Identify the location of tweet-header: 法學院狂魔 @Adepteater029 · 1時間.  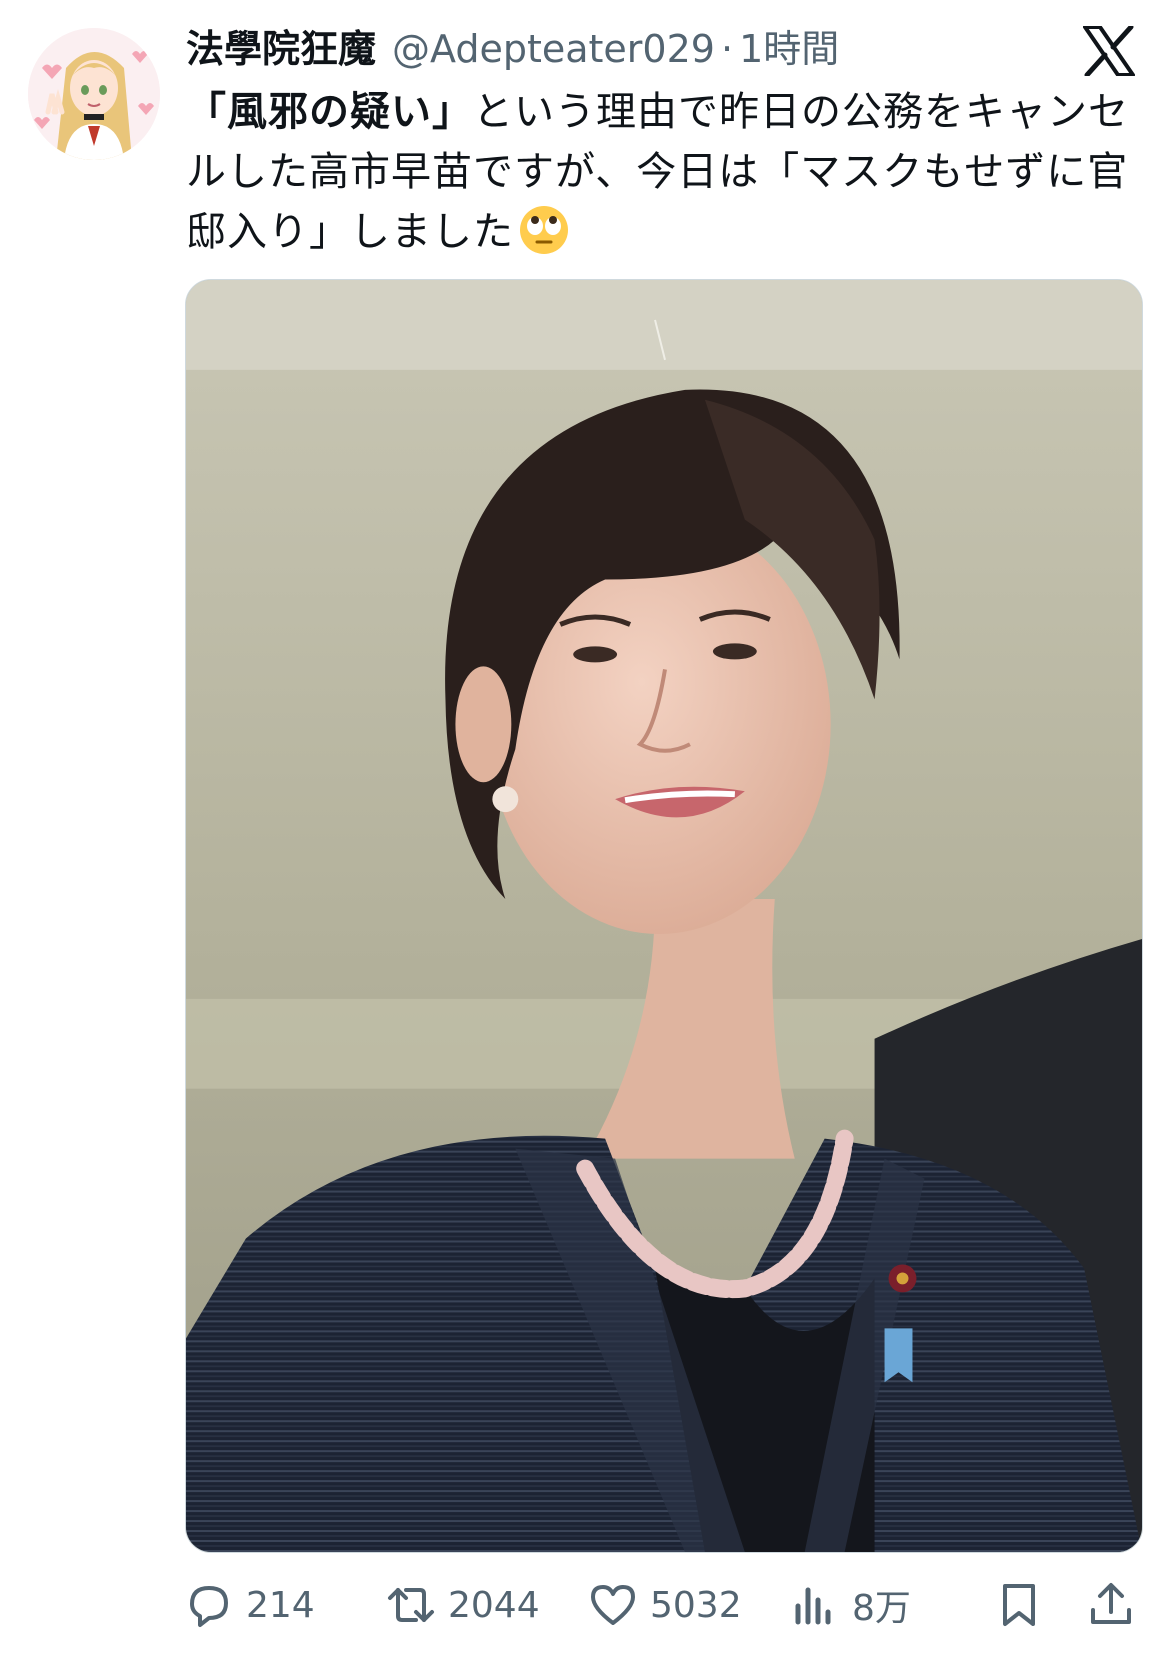
(512, 49).